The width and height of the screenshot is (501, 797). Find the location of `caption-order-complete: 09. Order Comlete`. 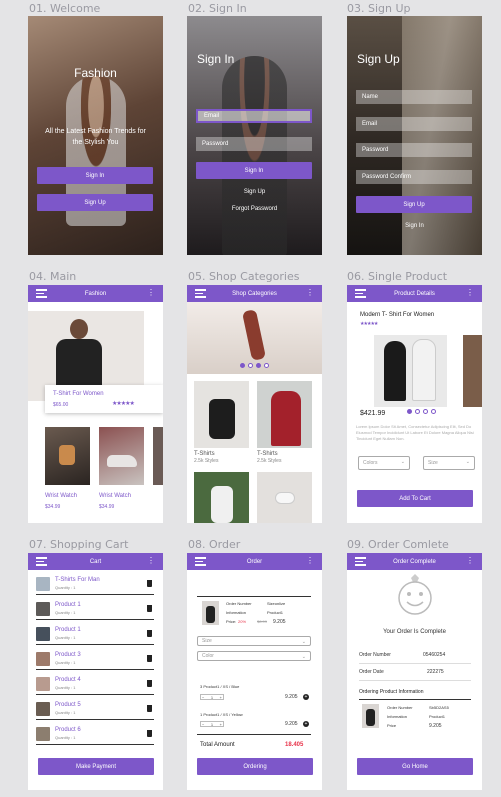

caption-order-complete: 09. Order Comlete is located at coordinates (398, 544).